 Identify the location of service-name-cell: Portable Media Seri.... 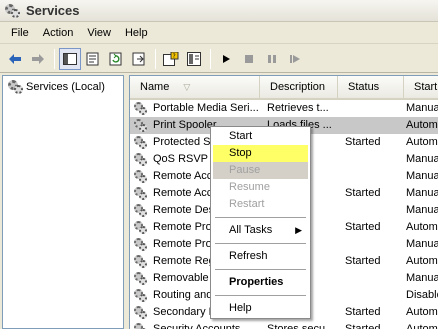
(197, 108).